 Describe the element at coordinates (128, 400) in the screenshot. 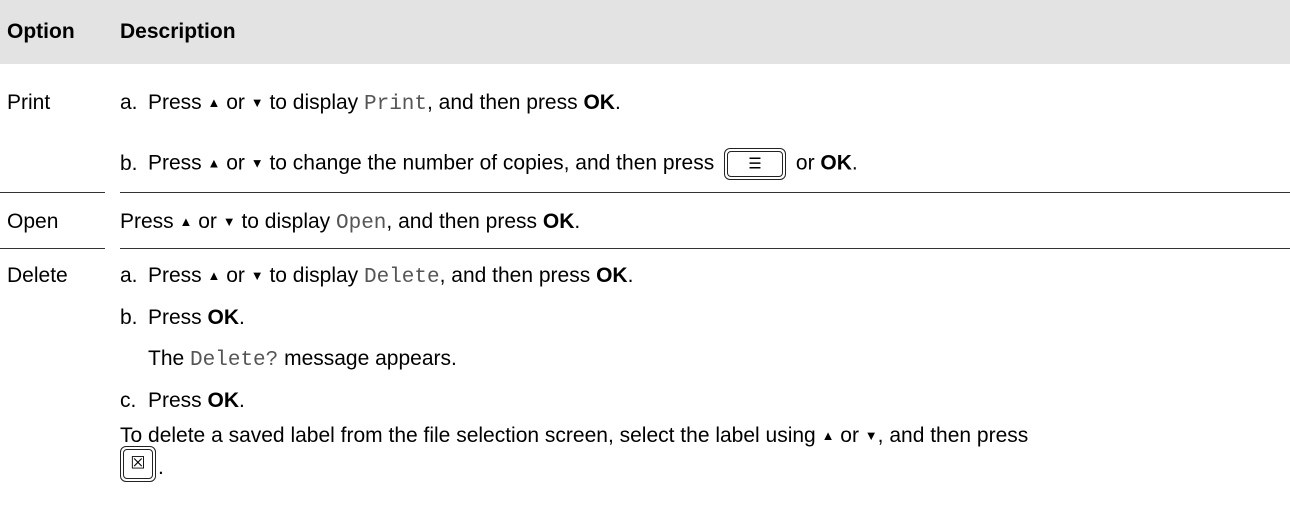

I see `step-marker: c.` at that location.